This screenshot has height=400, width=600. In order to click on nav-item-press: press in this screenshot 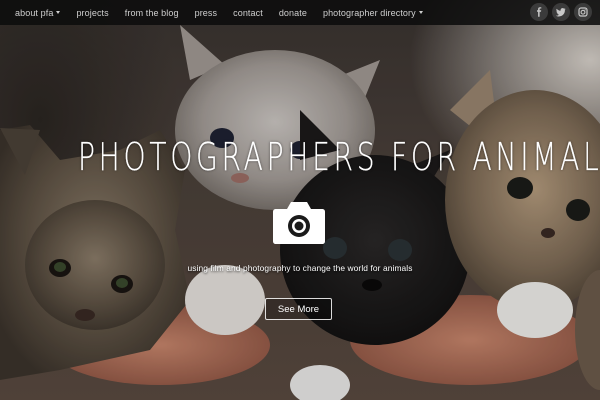, I will do `click(206, 13)`.